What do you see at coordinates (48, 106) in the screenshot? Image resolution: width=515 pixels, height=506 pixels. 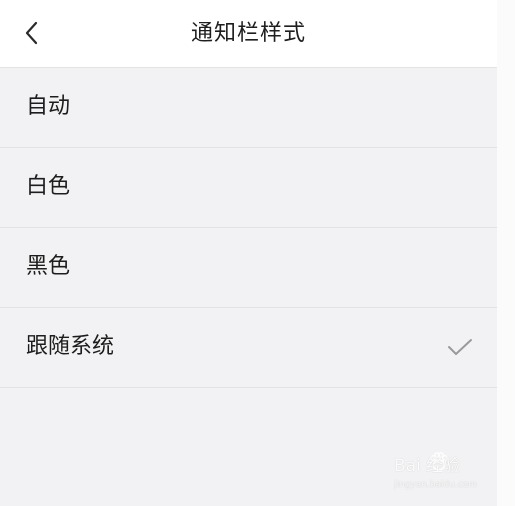 I see `option-label: 自动` at bounding box center [48, 106].